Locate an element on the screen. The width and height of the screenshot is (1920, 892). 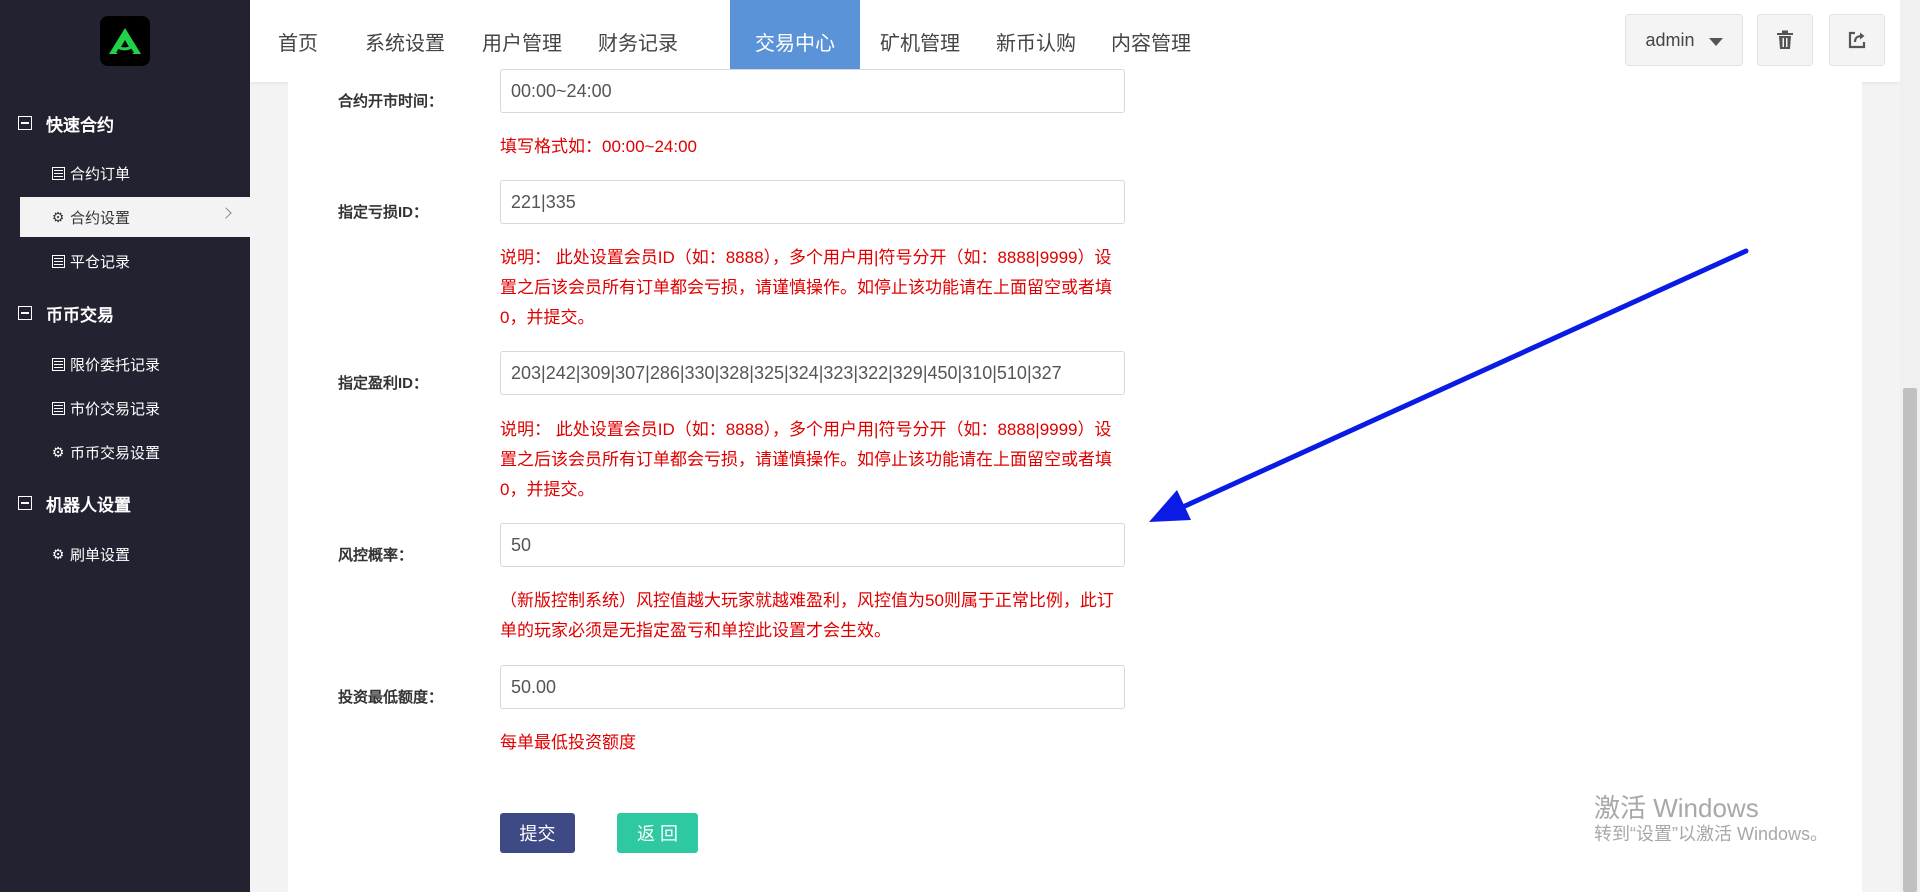
tab-home: 首页 is located at coordinates (298, 41).